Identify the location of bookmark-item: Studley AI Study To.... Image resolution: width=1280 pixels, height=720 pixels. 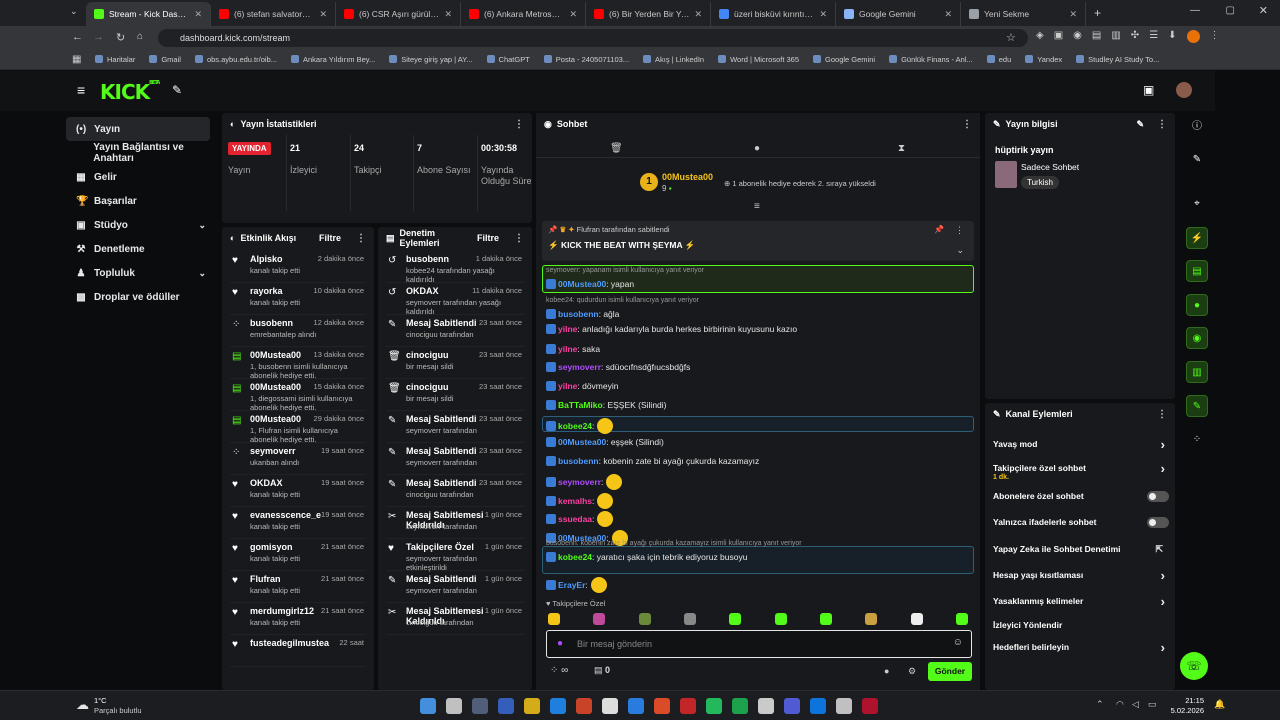
(1117, 59).